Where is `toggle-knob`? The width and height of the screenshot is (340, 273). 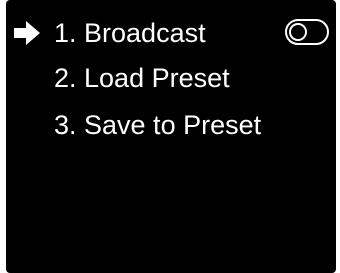
toggle-knob is located at coordinates (298, 32).